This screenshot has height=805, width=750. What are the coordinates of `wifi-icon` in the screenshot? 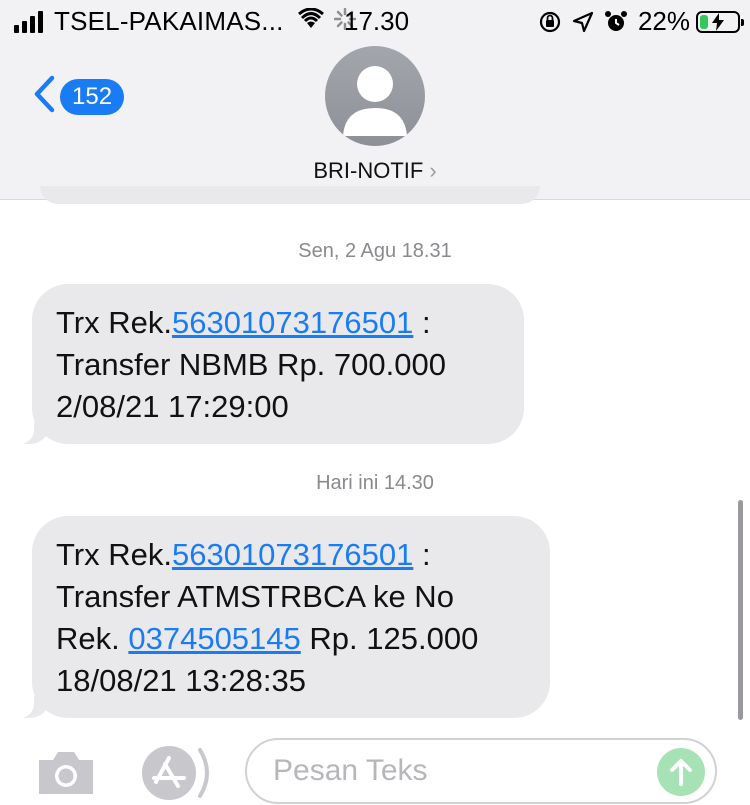 It's located at (310, 21).